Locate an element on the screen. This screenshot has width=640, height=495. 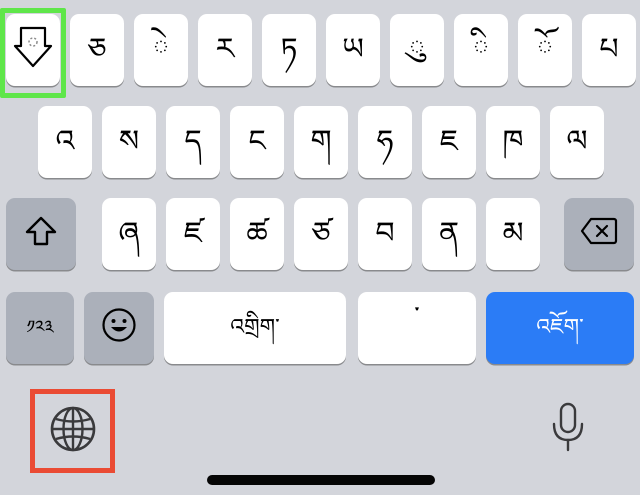
tsheg-label: ་ is located at coordinates (417, 317).